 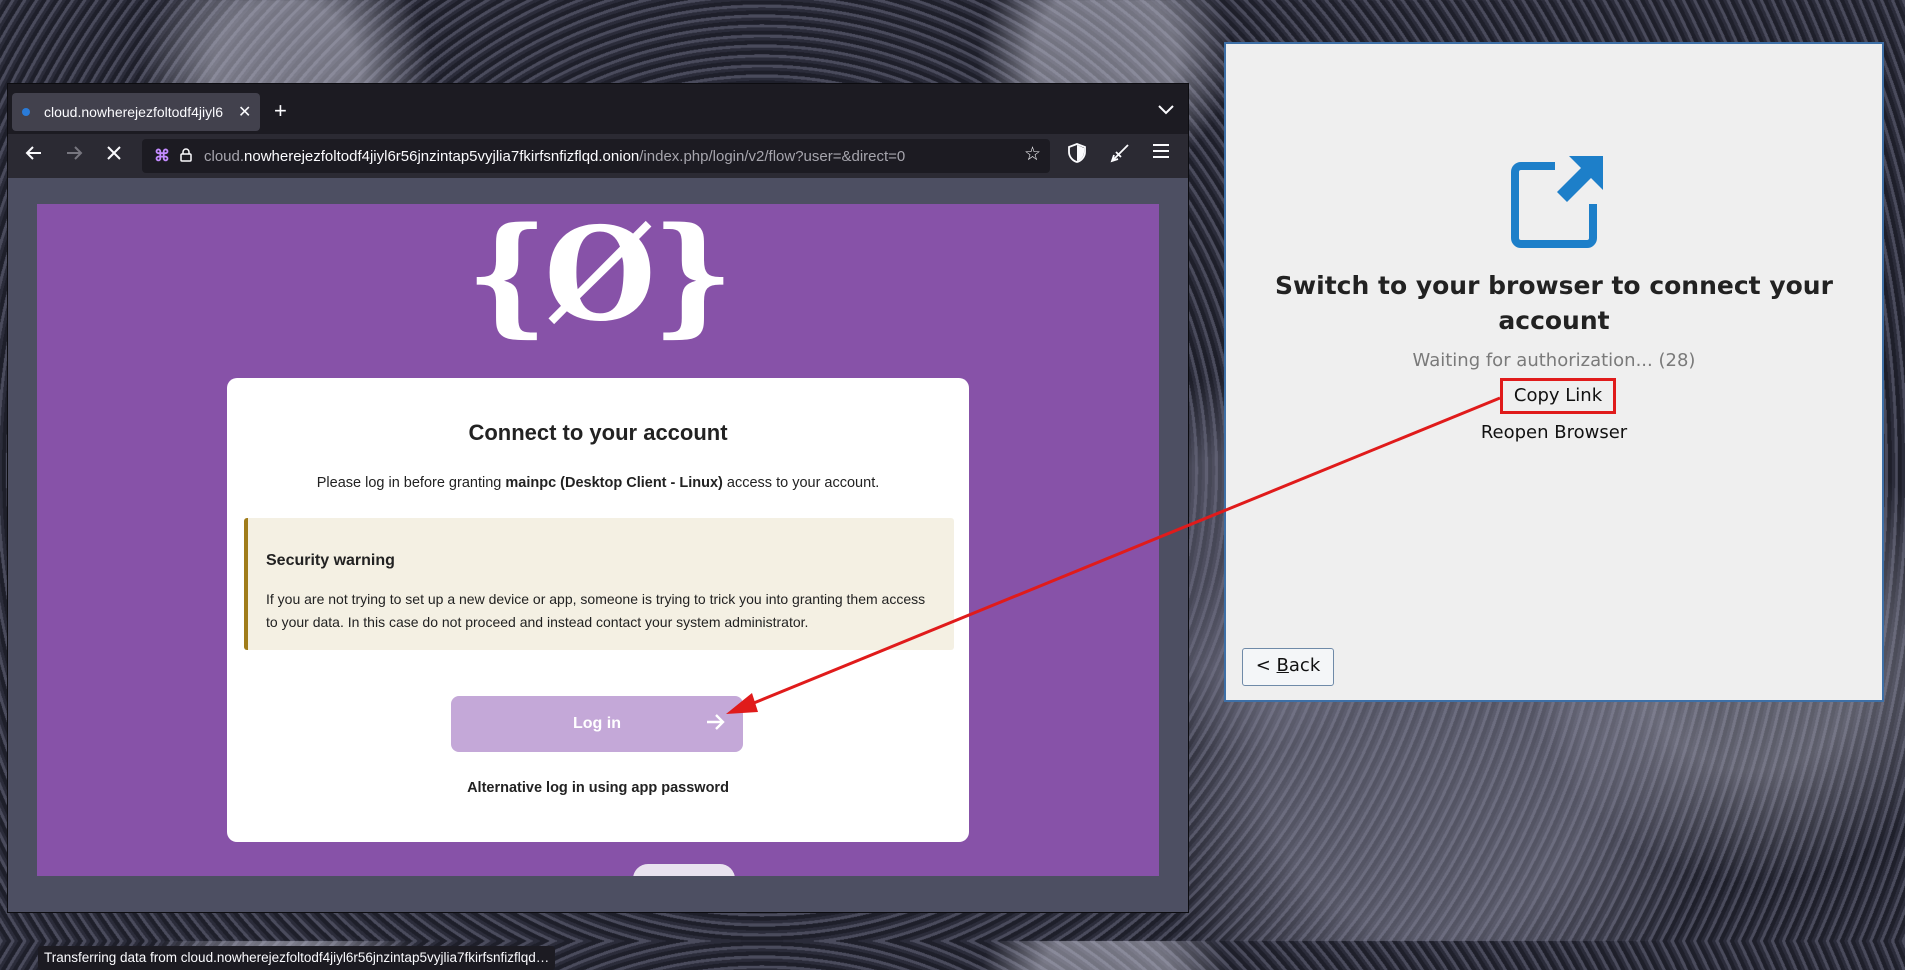 I want to click on bookmark-star-icon: ☆, so click(x=1032, y=154).